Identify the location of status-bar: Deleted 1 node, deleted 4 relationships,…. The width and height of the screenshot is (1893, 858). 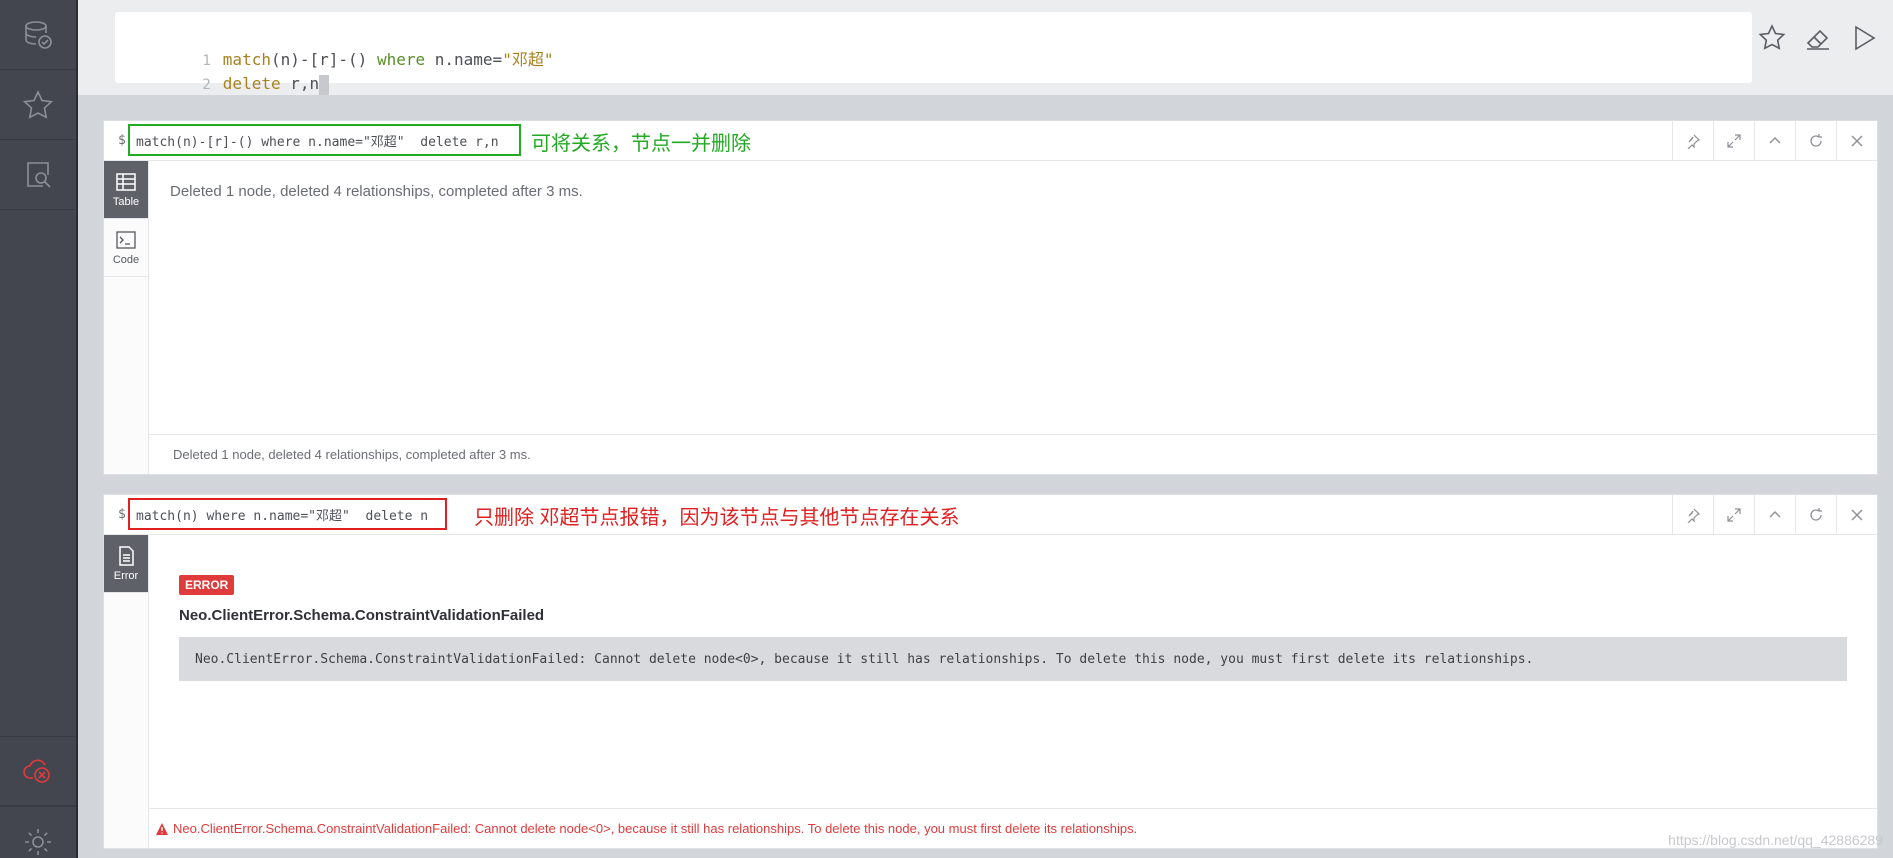
(1013, 454).